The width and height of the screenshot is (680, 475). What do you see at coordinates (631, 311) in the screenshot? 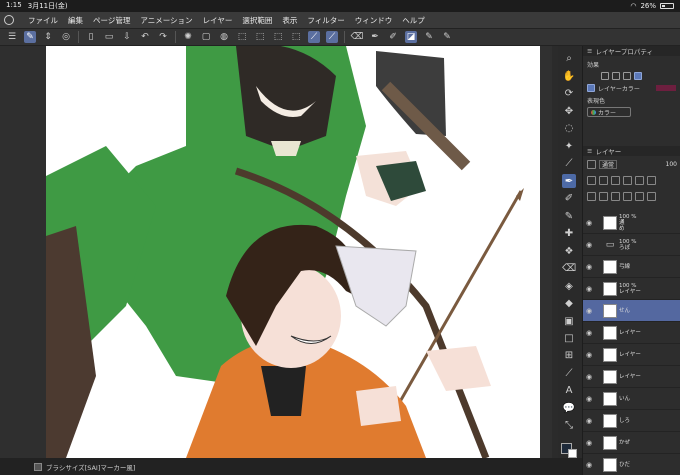
I see `layer-row: ◉ せん` at bounding box center [631, 311].